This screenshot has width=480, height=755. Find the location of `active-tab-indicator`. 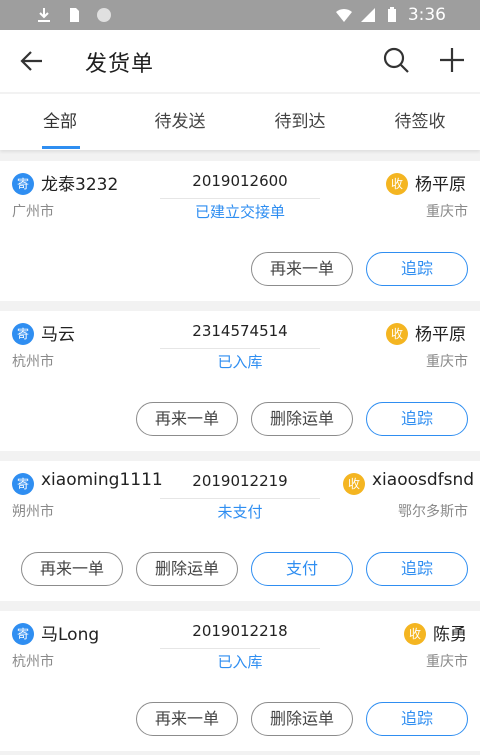

active-tab-indicator is located at coordinates (61, 147).